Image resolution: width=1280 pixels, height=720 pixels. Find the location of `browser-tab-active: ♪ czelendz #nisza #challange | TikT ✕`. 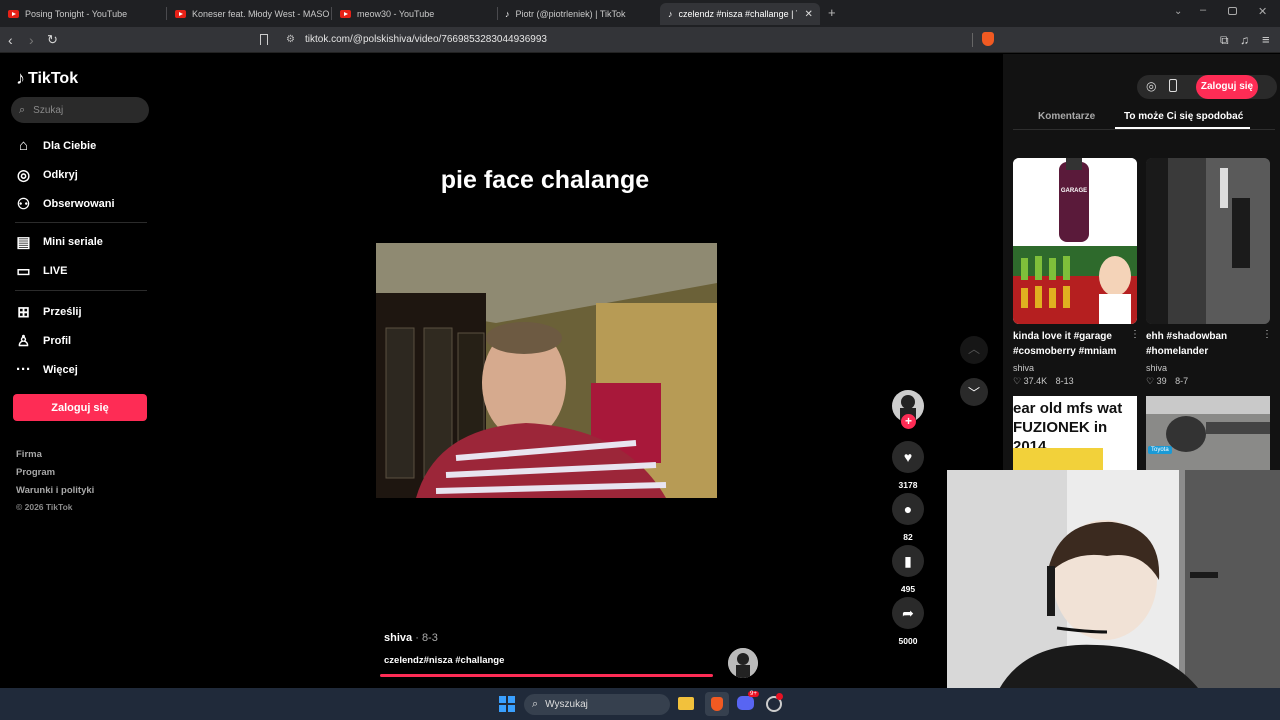

browser-tab-active: ♪ czelendz #nisza #challange | TikT ✕ is located at coordinates (740, 14).